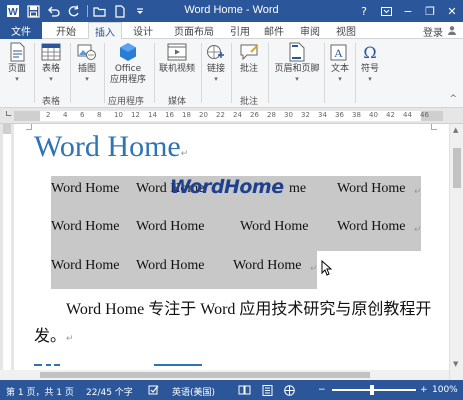 This screenshot has width=463, height=400. I want to click on table-icon, so click(51, 52).